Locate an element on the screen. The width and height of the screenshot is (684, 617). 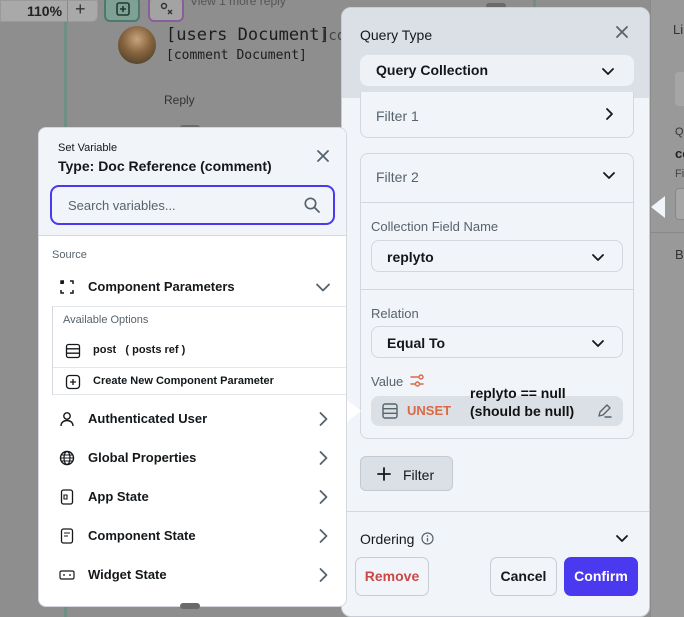
source-global-properties: Global Properties is located at coordinates (192, 458).